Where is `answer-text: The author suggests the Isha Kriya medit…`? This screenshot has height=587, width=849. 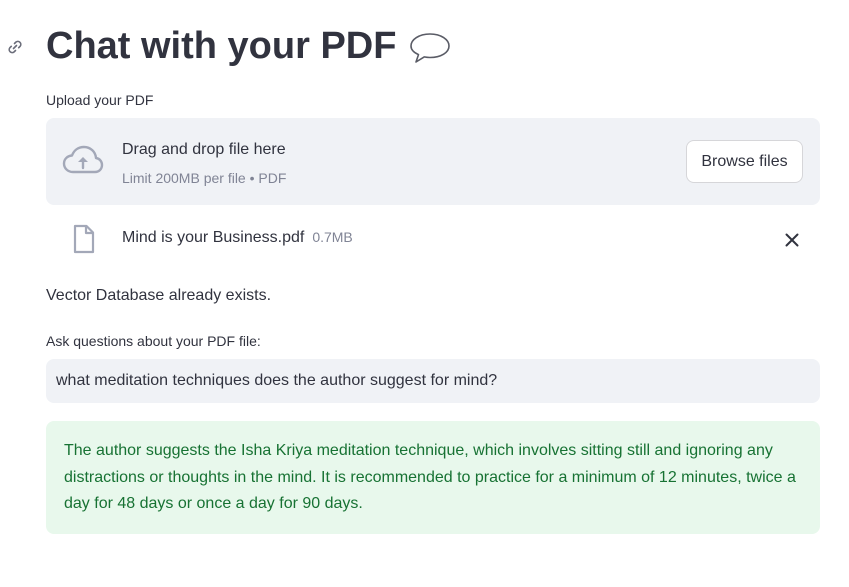
answer-text: The author suggests the Isha Kriya medit… is located at coordinates (430, 477).